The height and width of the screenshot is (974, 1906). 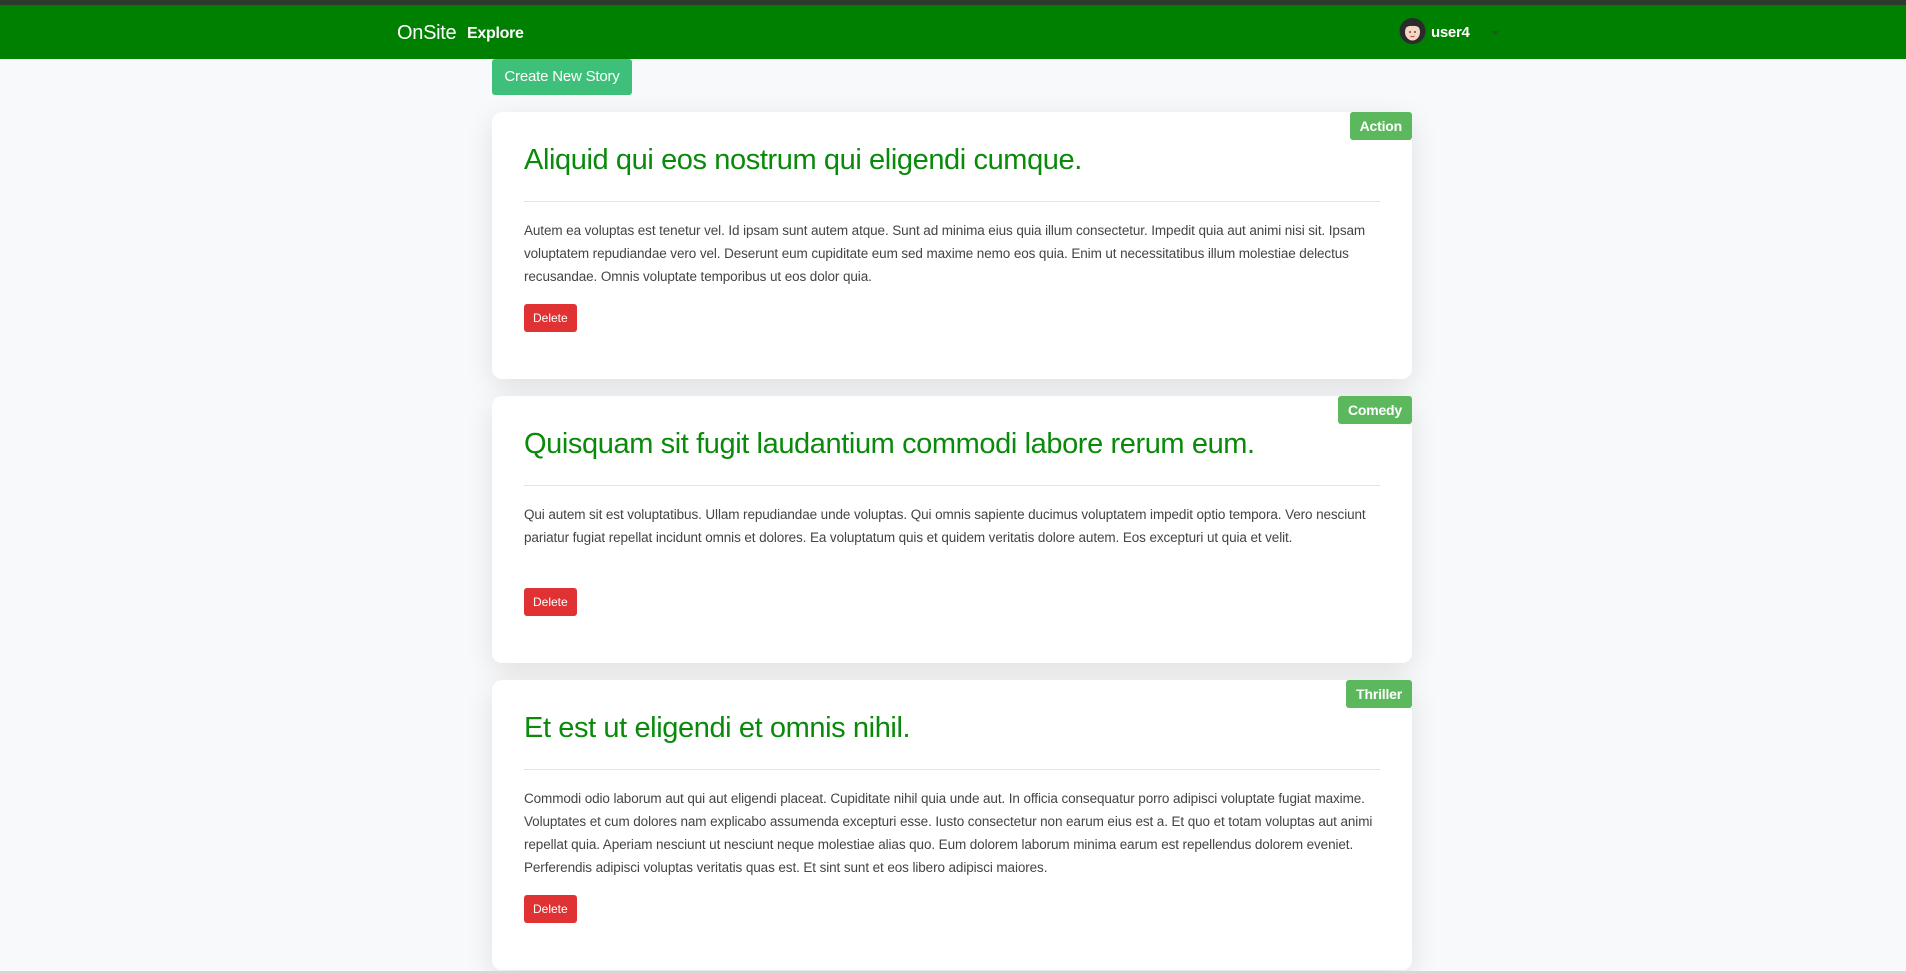 I want to click on genre-badge: Thriller, so click(x=1379, y=694).